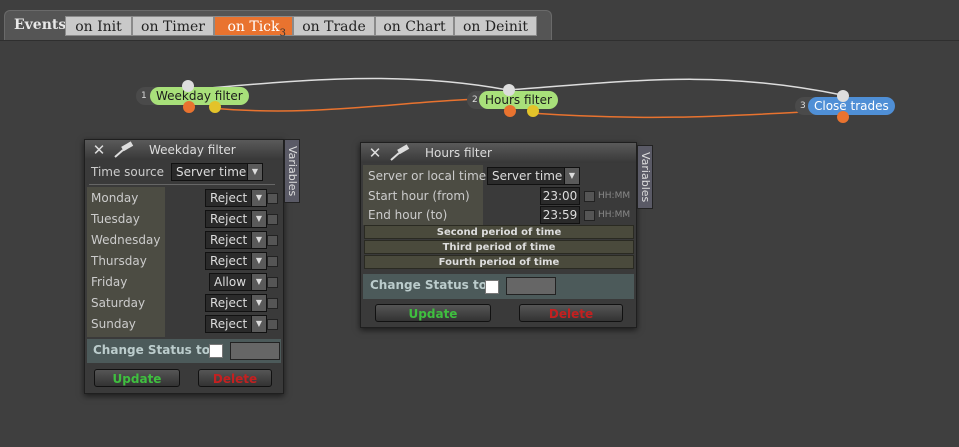 The height and width of the screenshot is (447, 959). I want to click on day-row: Tuesday Reject ▼, so click(184, 219).